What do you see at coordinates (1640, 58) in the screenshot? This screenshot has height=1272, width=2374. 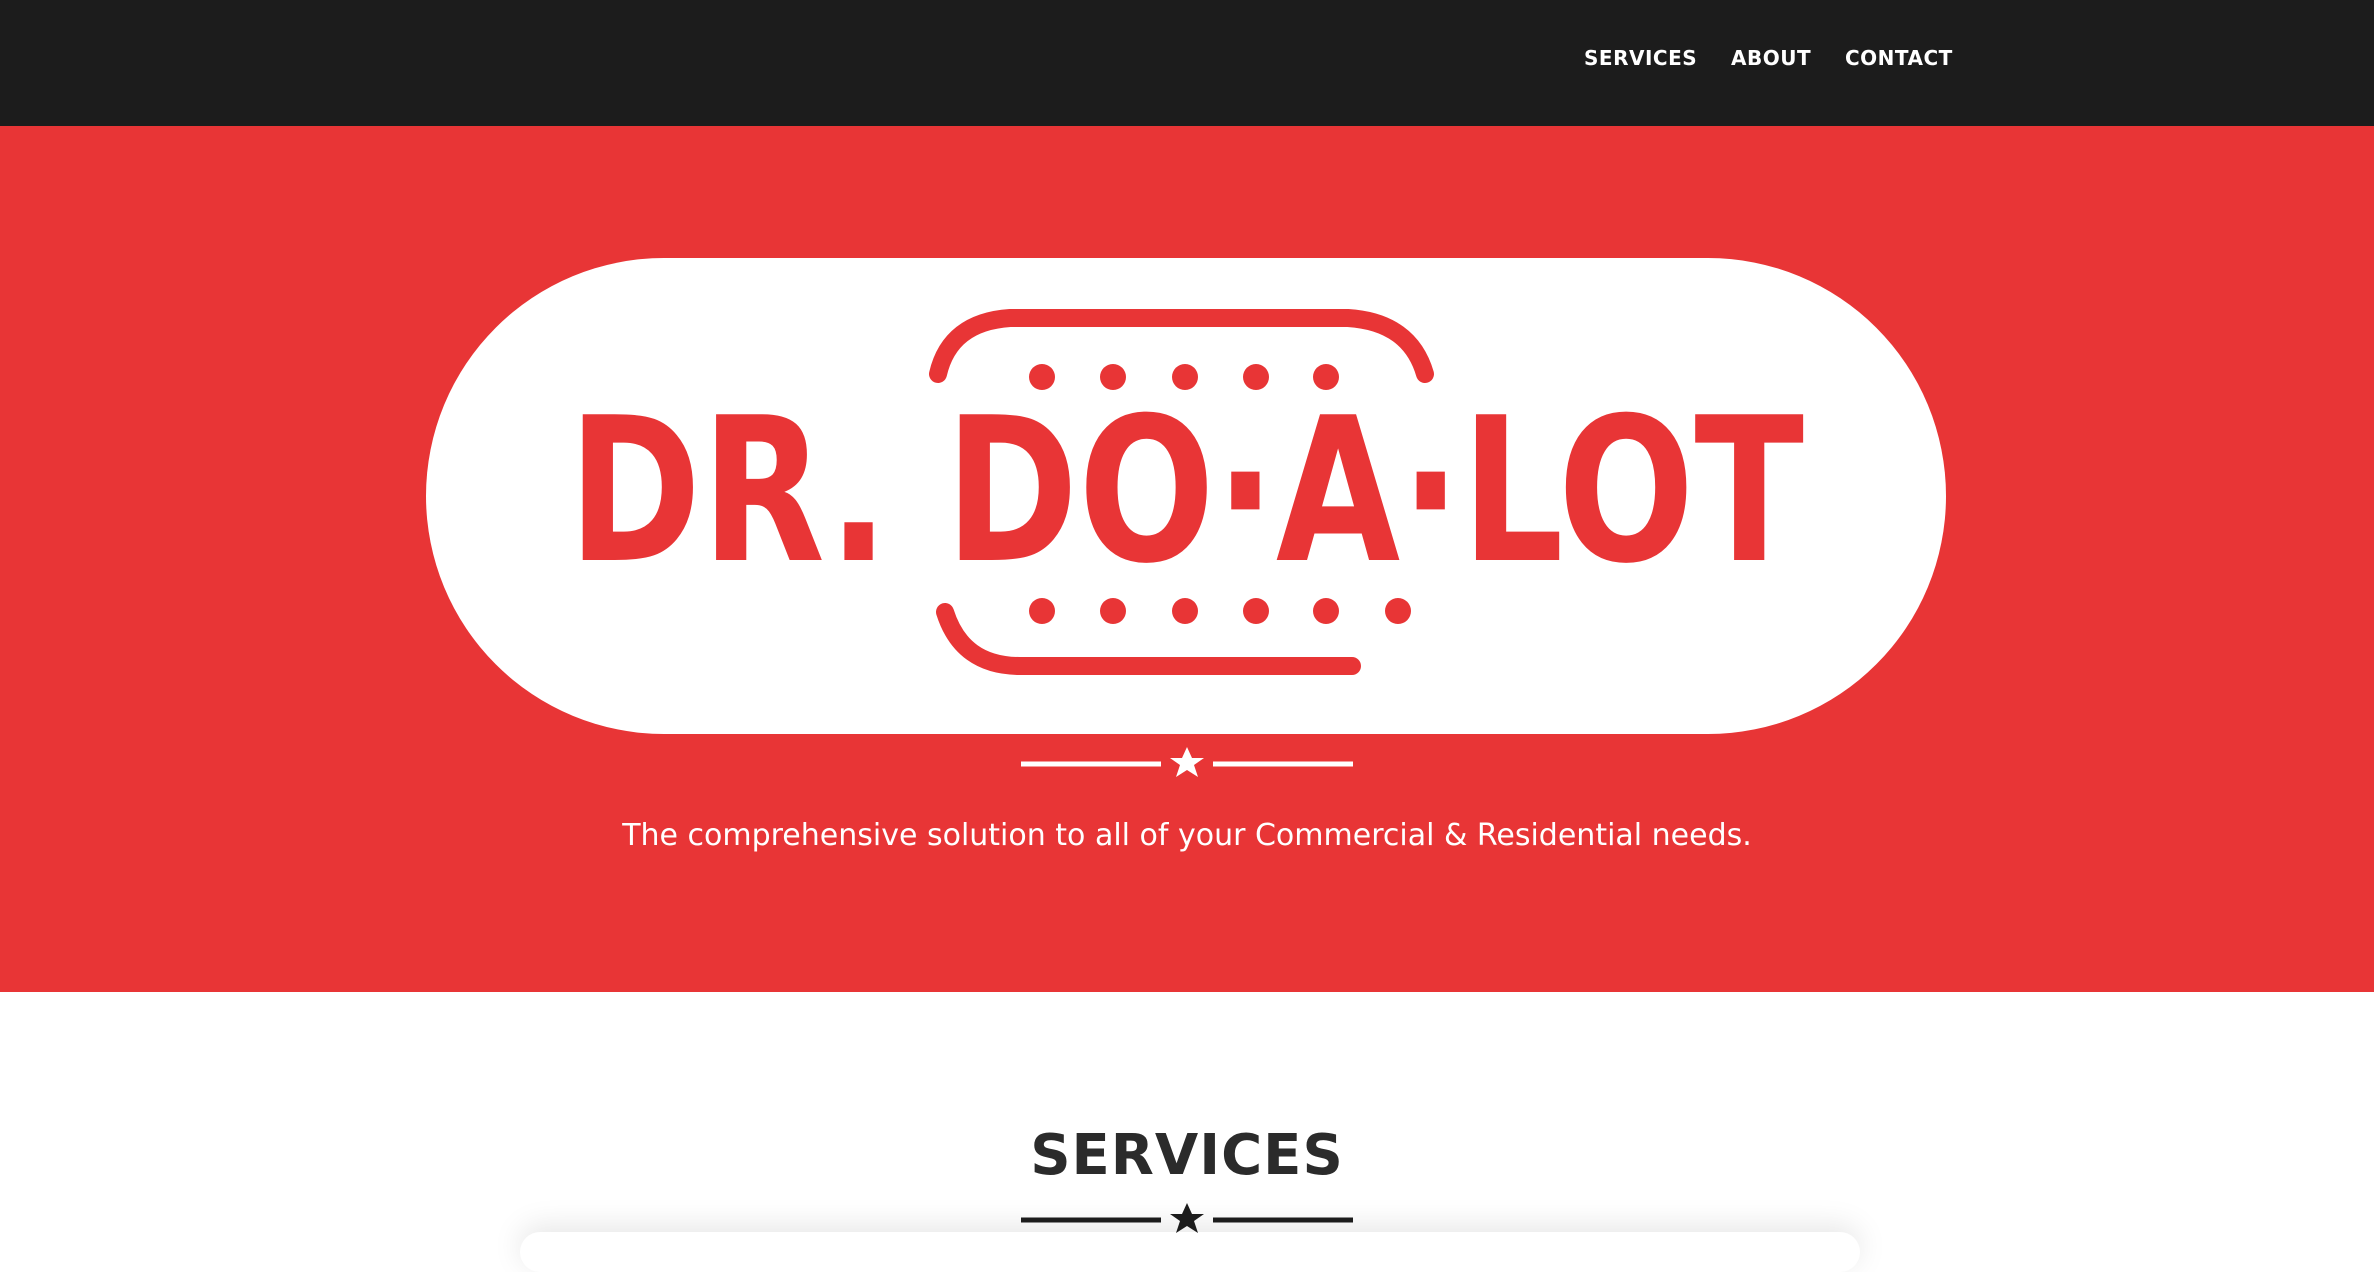 I see `nav-link-services: SERVICES` at bounding box center [1640, 58].